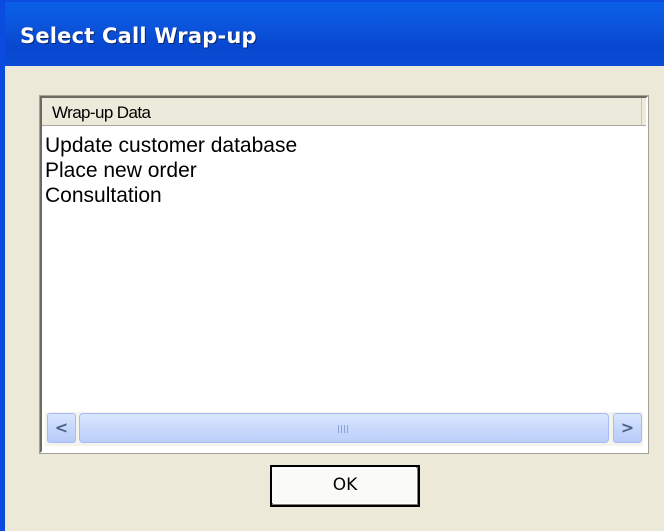 This screenshot has width=664, height=531. I want to click on arrow-left-icon: <, so click(61, 427).